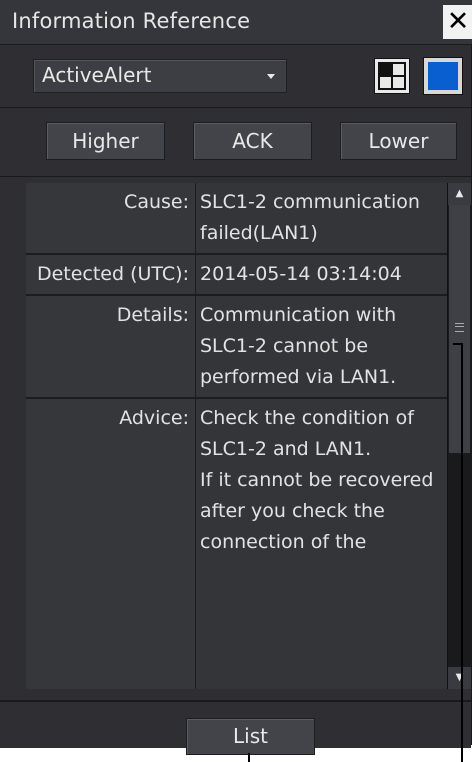 The image size is (472, 762). I want to click on color-swatch-icon, so click(443, 76).